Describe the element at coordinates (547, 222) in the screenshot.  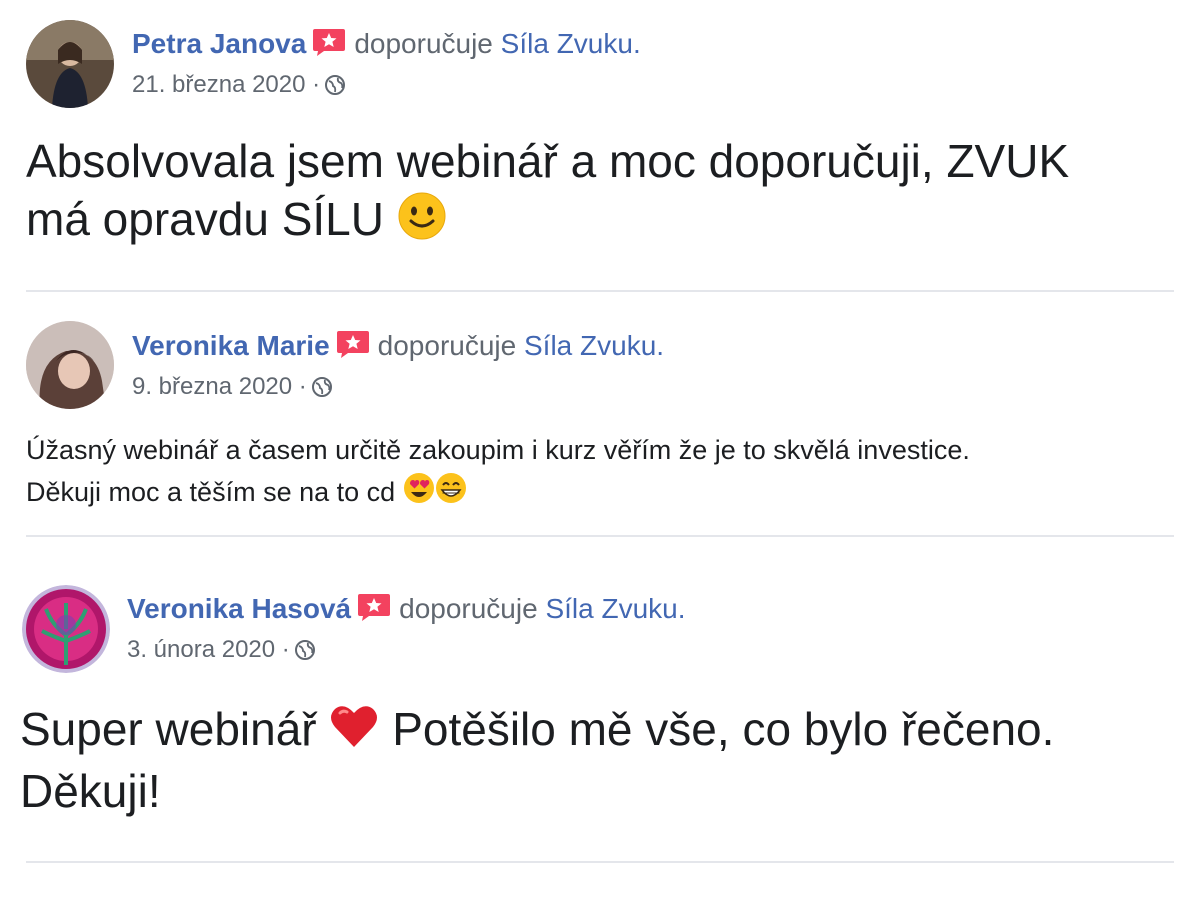
I see `review-text-line: má opravdu SÍLU` at that location.